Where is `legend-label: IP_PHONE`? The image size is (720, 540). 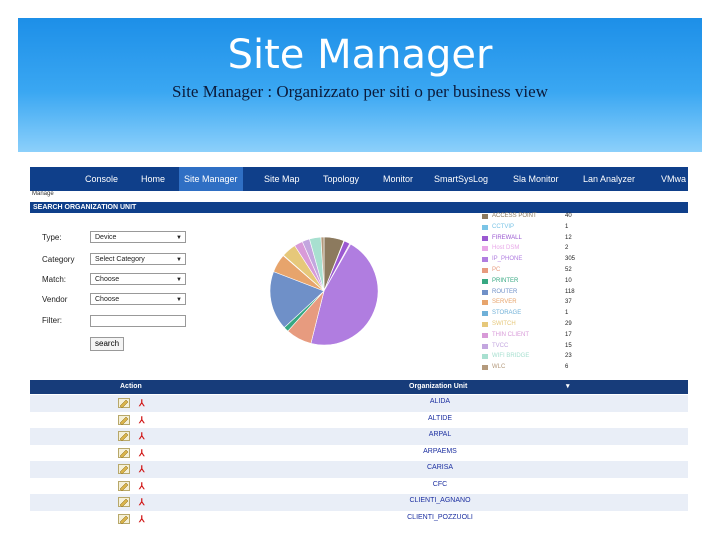 legend-label: IP_PHONE is located at coordinates (507, 259).